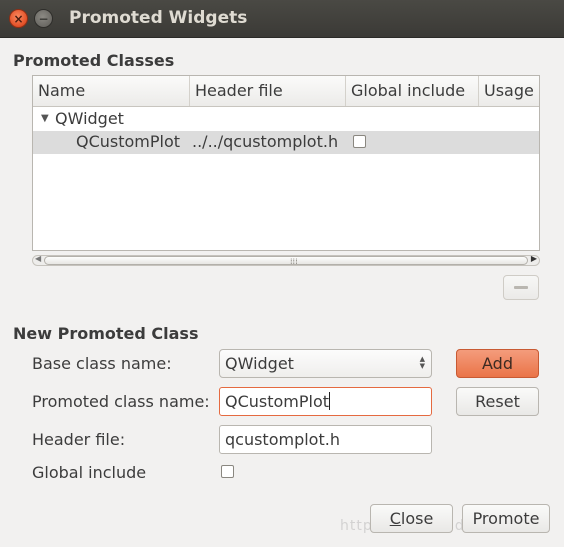 The height and width of the screenshot is (547, 564). I want to click on combo-spin-icon: ▲ ▼, so click(422, 363).